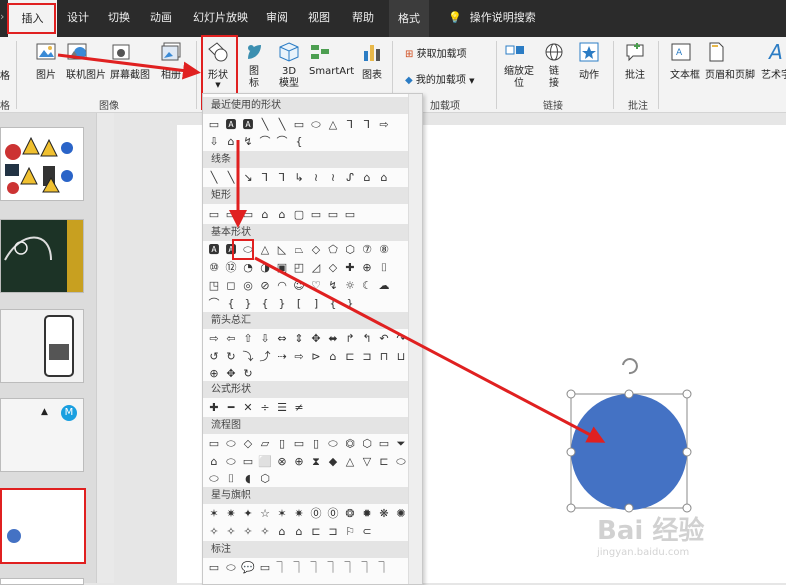  What do you see at coordinates (248, 408) in the screenshot?
I see `shape-gallery-item: ✕` at bounding box center [248, 408].